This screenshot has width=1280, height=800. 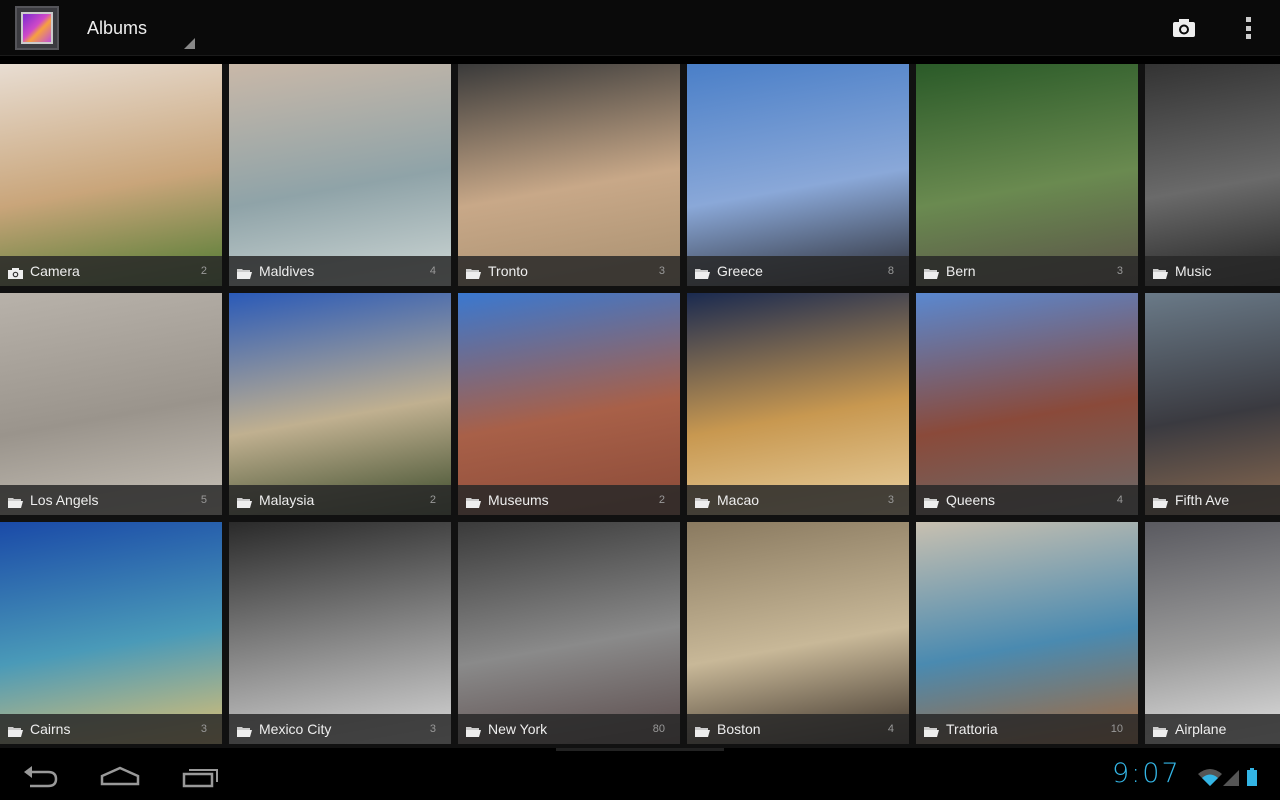 I want to click on album-label-bar: Los Angels 5, so click(x=111, y=500).